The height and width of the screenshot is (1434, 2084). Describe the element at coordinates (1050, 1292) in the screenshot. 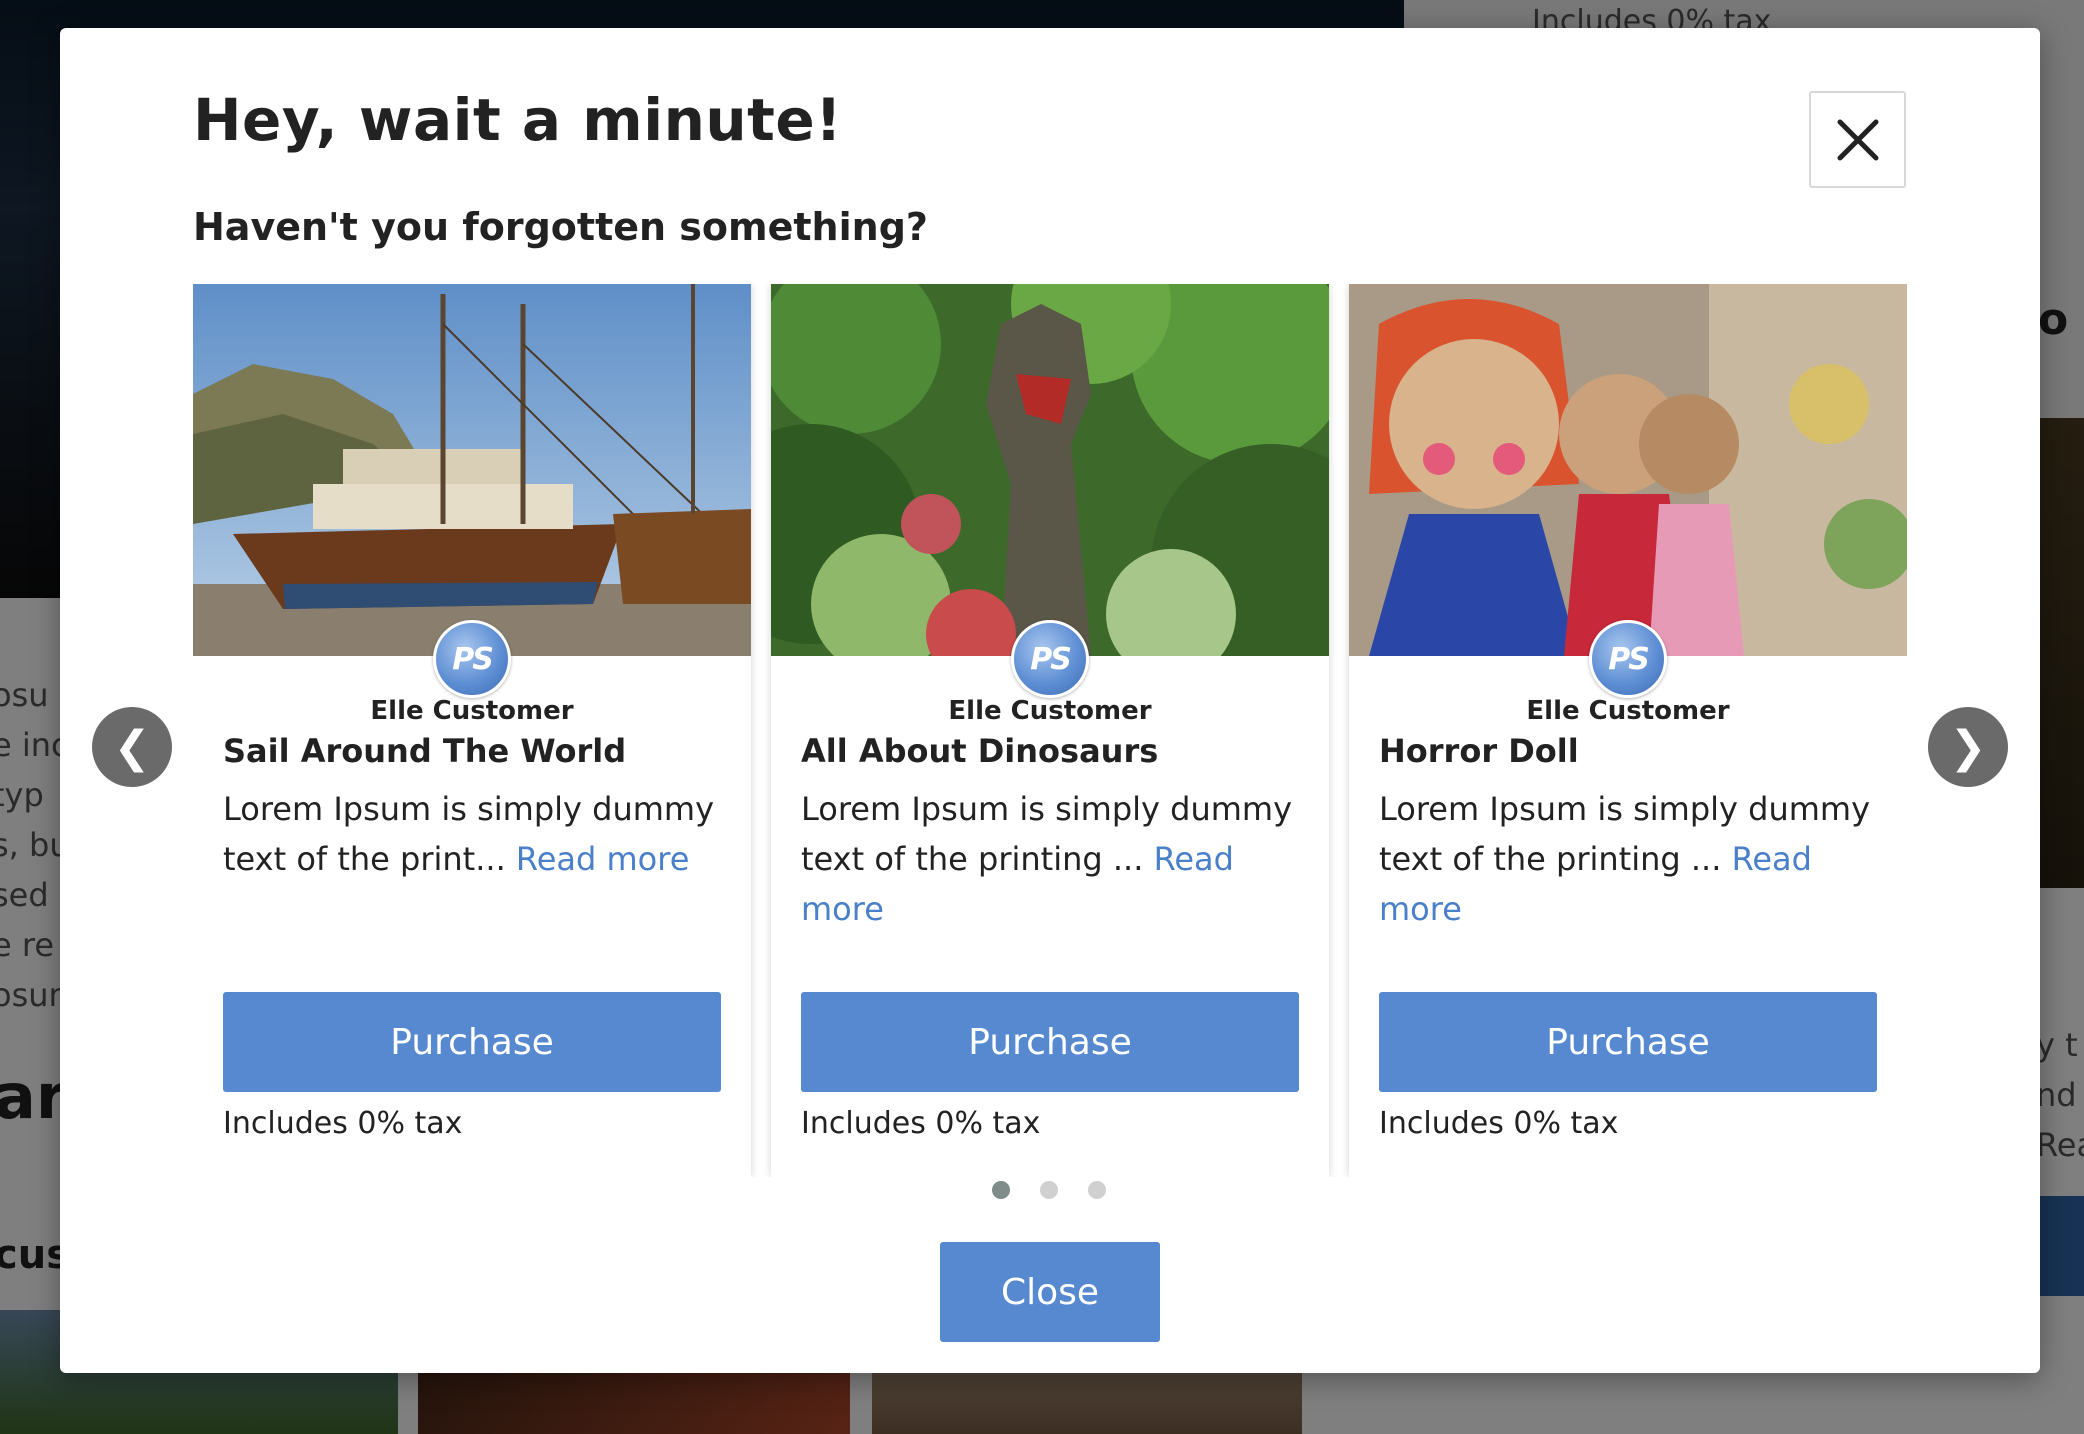

I see `close-button: Close` at that location.